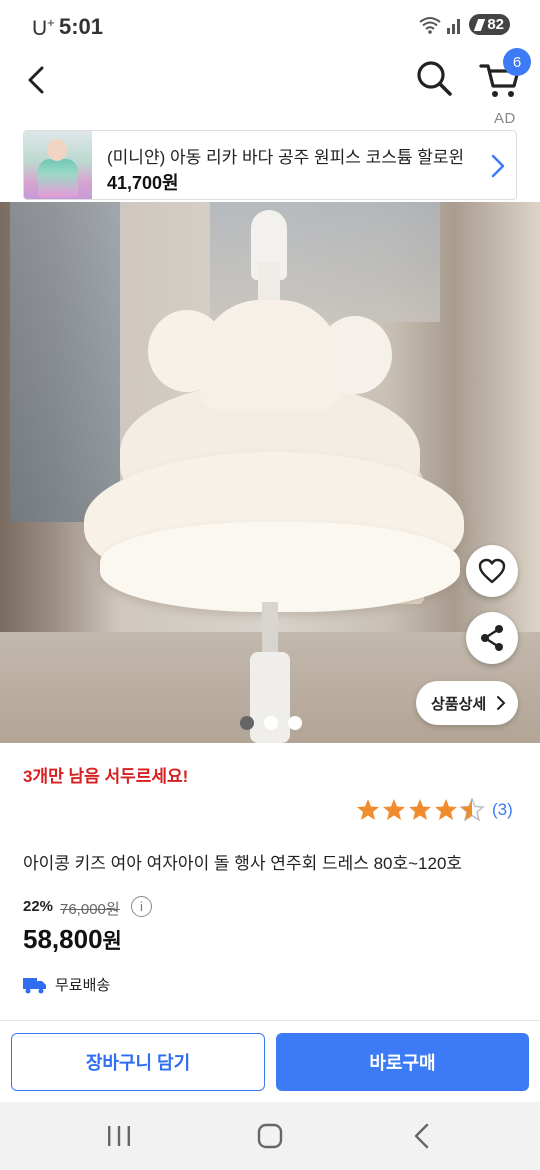  Describe the element at coordinates (38, 906) in the screenshot. I see `discount-rate: 22%` at that location.